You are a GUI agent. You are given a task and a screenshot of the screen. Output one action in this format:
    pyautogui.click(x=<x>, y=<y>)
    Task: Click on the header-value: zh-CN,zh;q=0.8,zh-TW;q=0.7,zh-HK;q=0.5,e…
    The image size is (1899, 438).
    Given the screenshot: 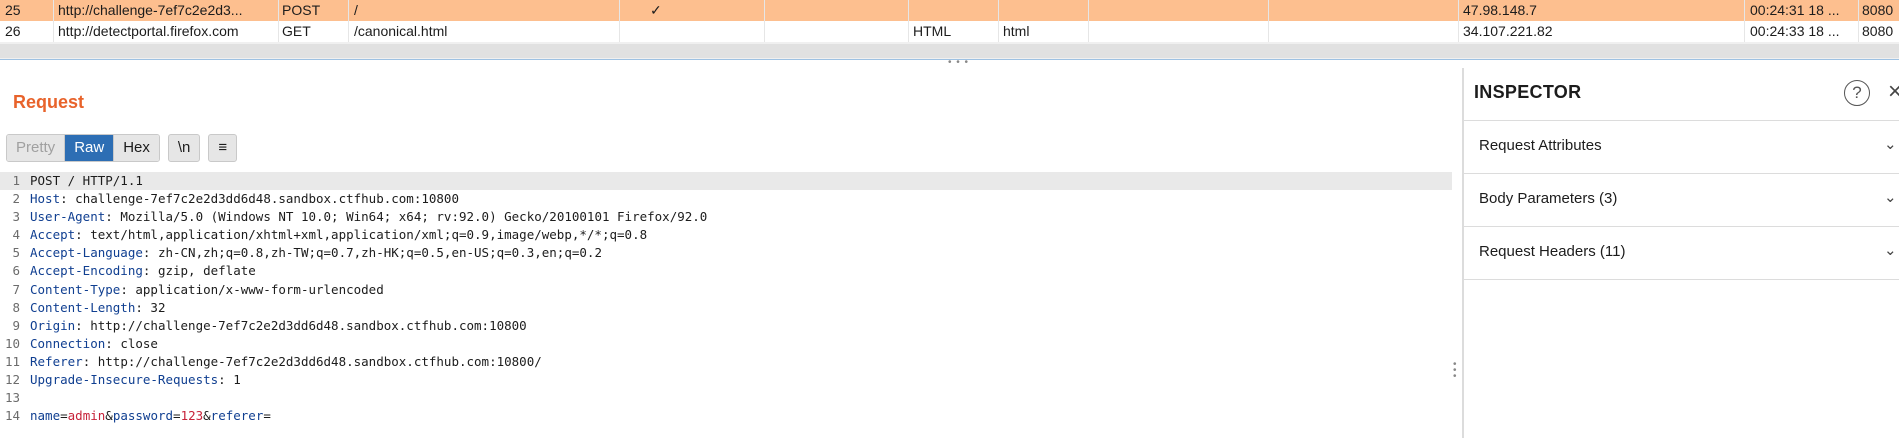 What is the action you would take?
    pyautogui.click(x=379, y=253)
    